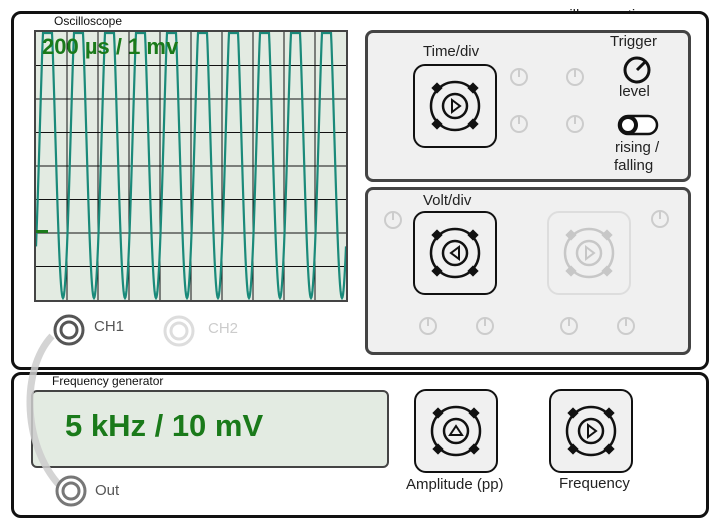 The height and width of the screenshot is (527, 721). What do you see at coordinates (164, 425) in the screenshot?
I see `generator-readout: 5 kHz / 10 mV` at bounding box center [164, 425].